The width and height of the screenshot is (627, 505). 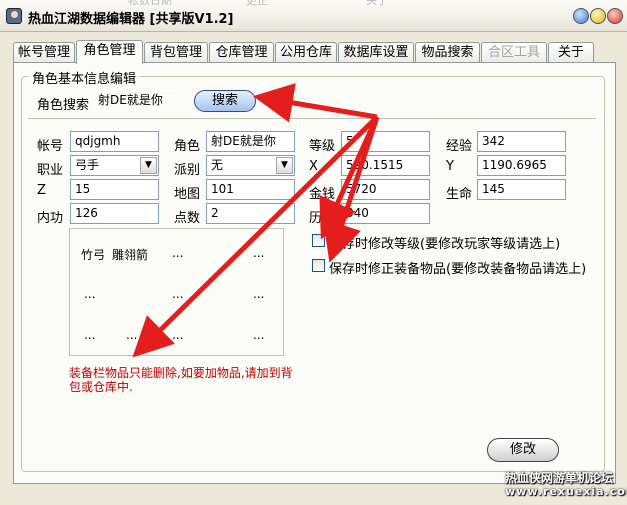 What do you see at coordinates (459, 146) in the screenshot?
I see `exp-label: 经验` at bounding box center [459, 146].